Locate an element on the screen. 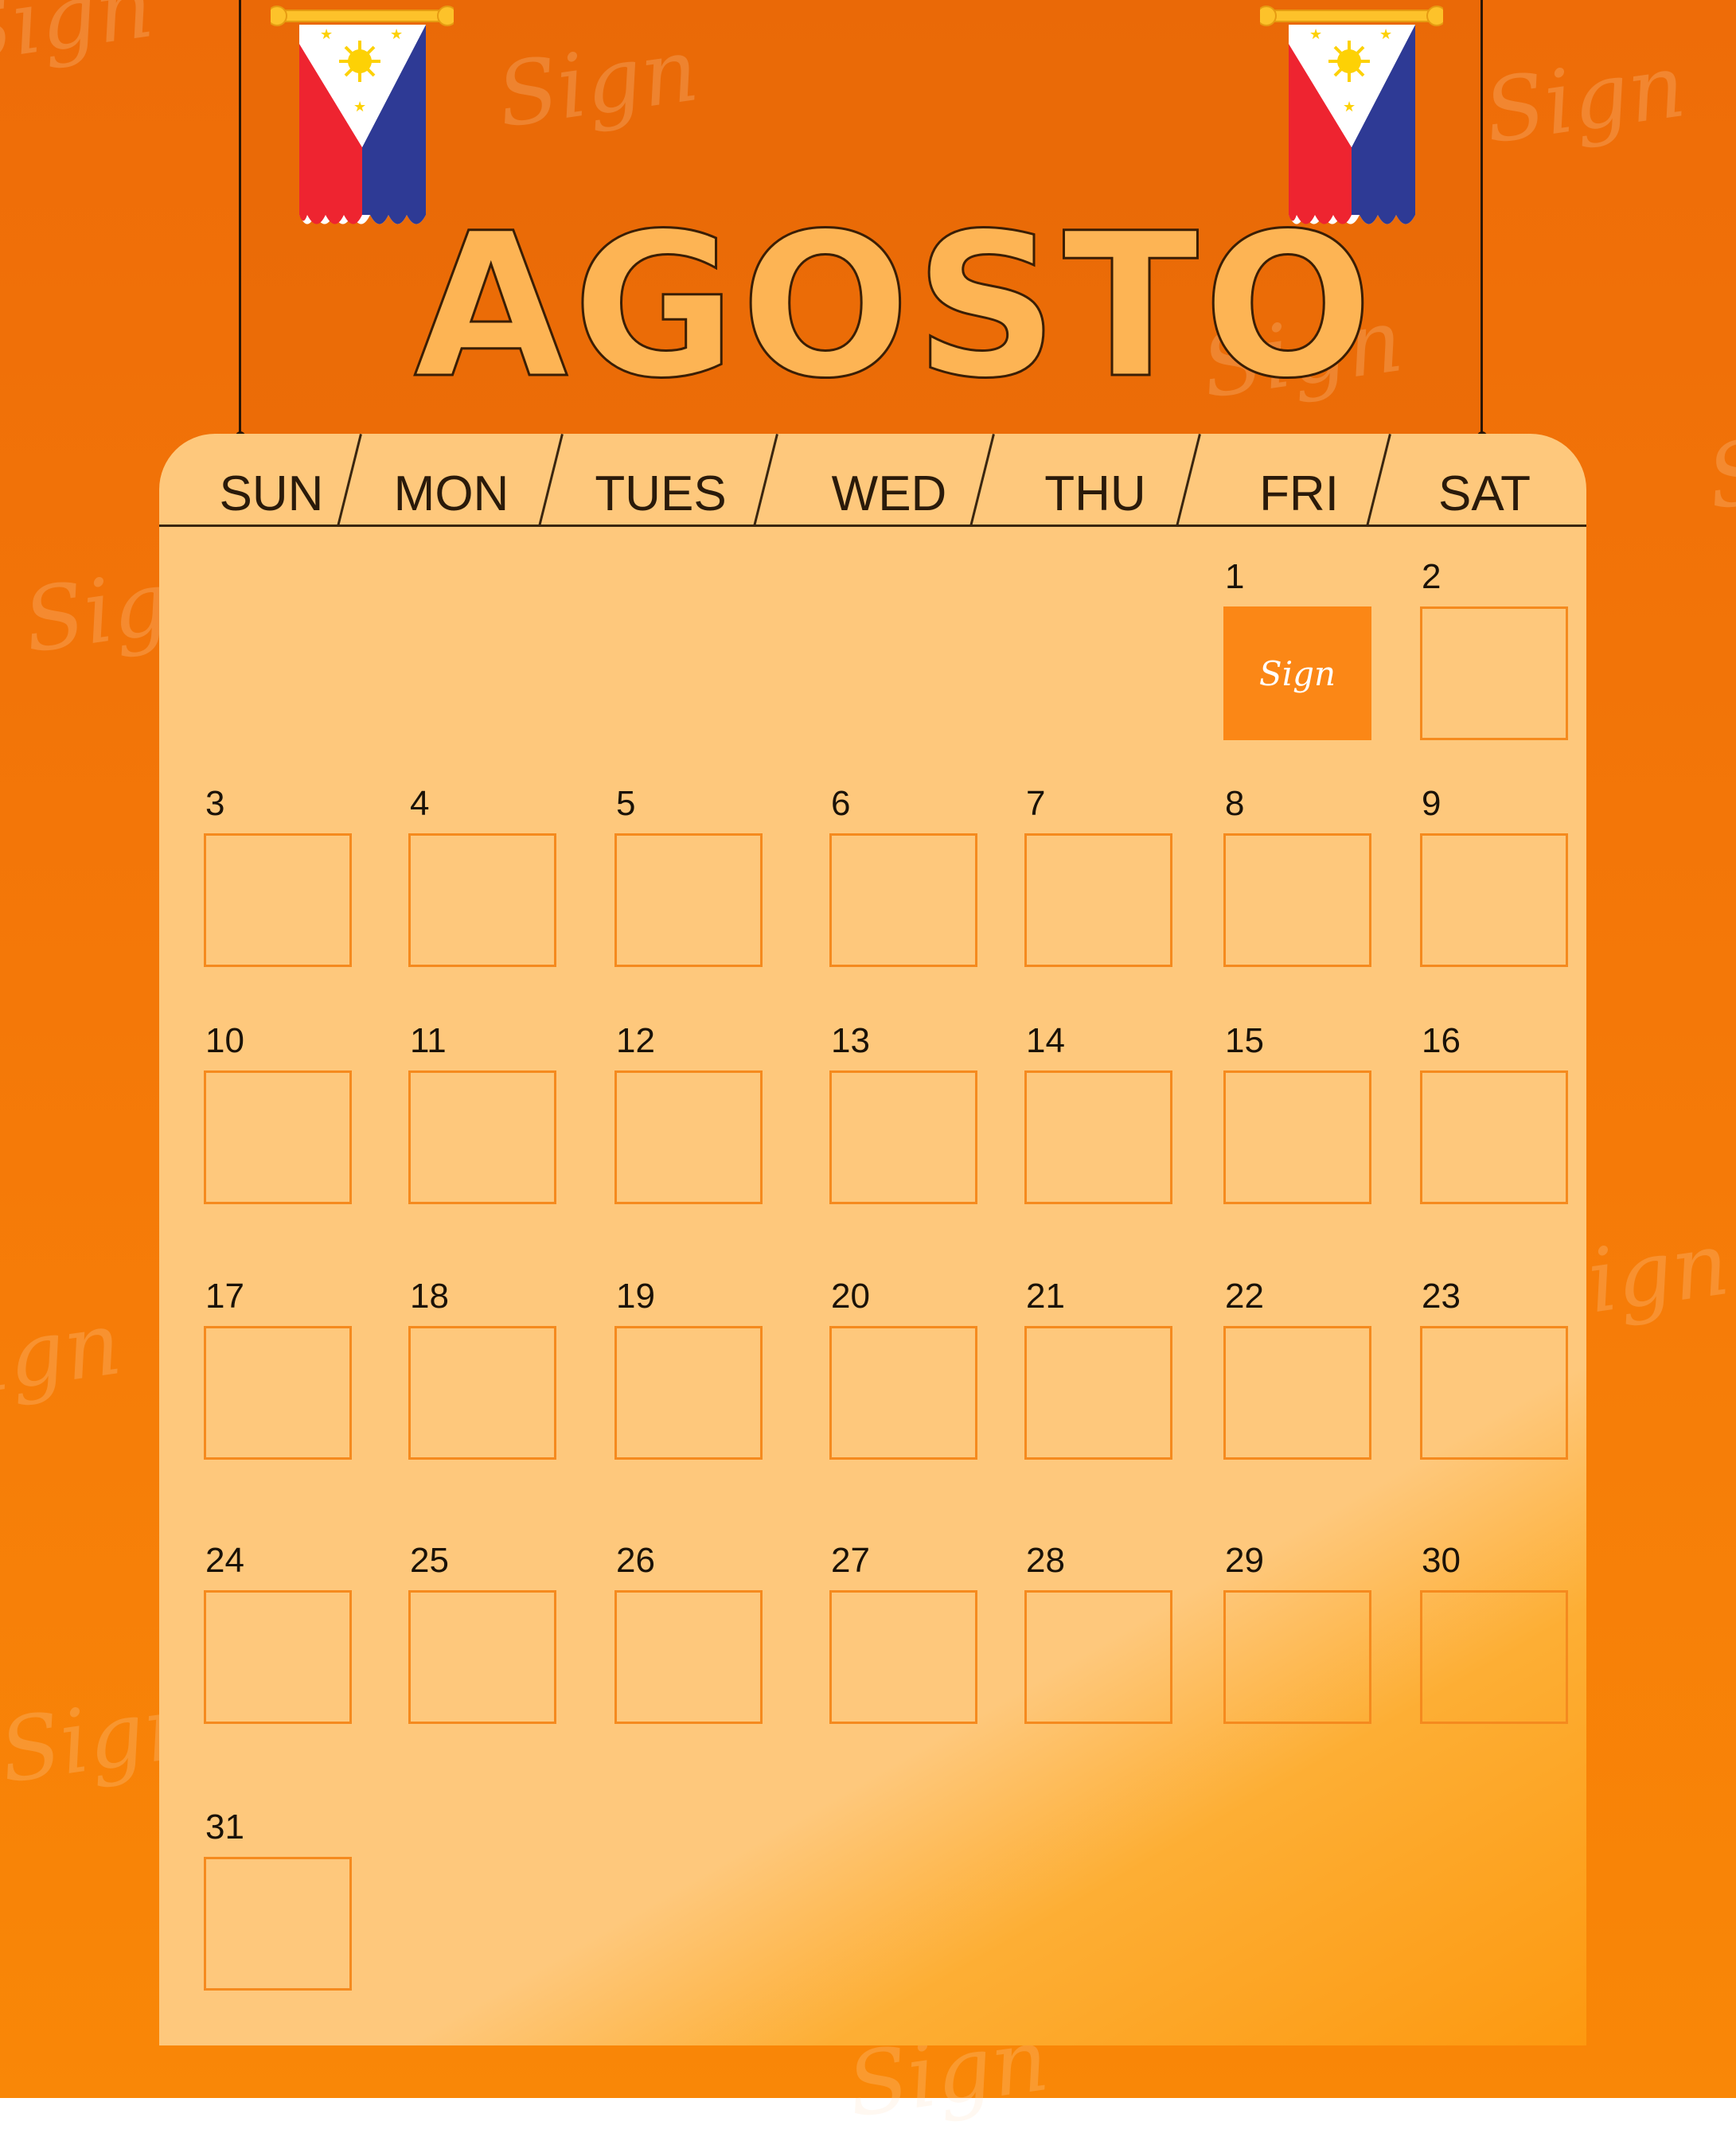 This screenshot has width=1736, height=2137. day-number: 21 is located at coordinates (1045, 1296).